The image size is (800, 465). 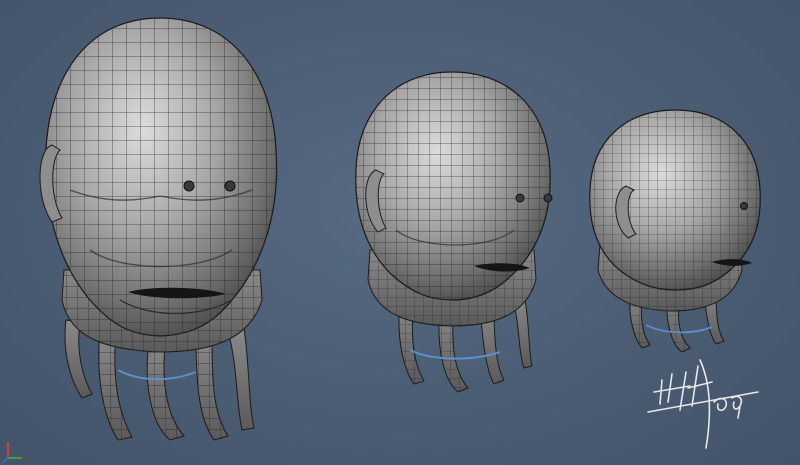 What do you see at coordinates (12, 452) in the screenshot?
I see `viewport-axis-gizmo-icon` at bounding box center [12, 452].